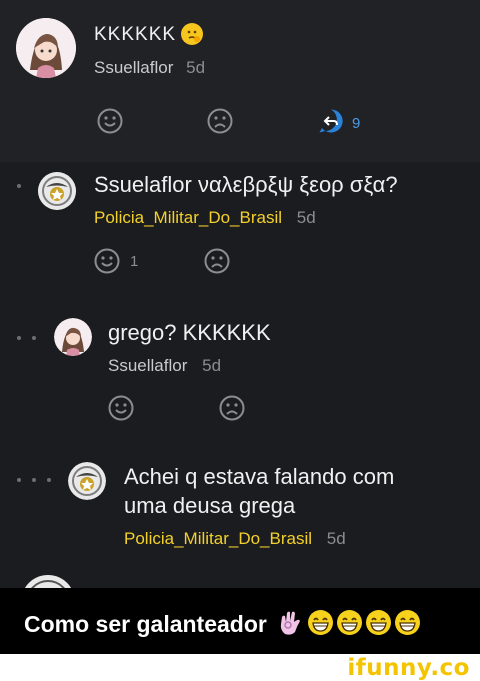 The width and height of the screenshot is (480, 681). Describe the element at coordinates (192, 34) in the screenshot. I see `pouting-emoji-icon` at that location.